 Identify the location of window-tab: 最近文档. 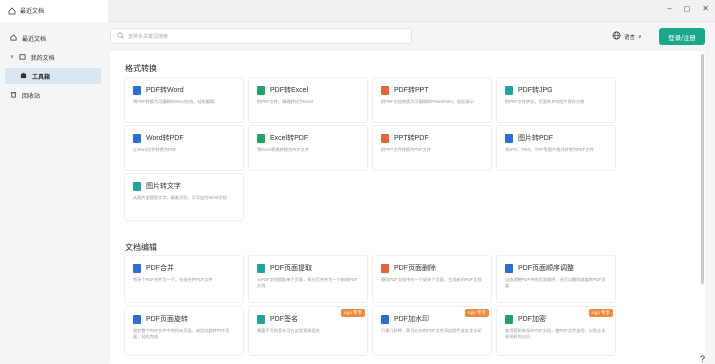
(54, 11).